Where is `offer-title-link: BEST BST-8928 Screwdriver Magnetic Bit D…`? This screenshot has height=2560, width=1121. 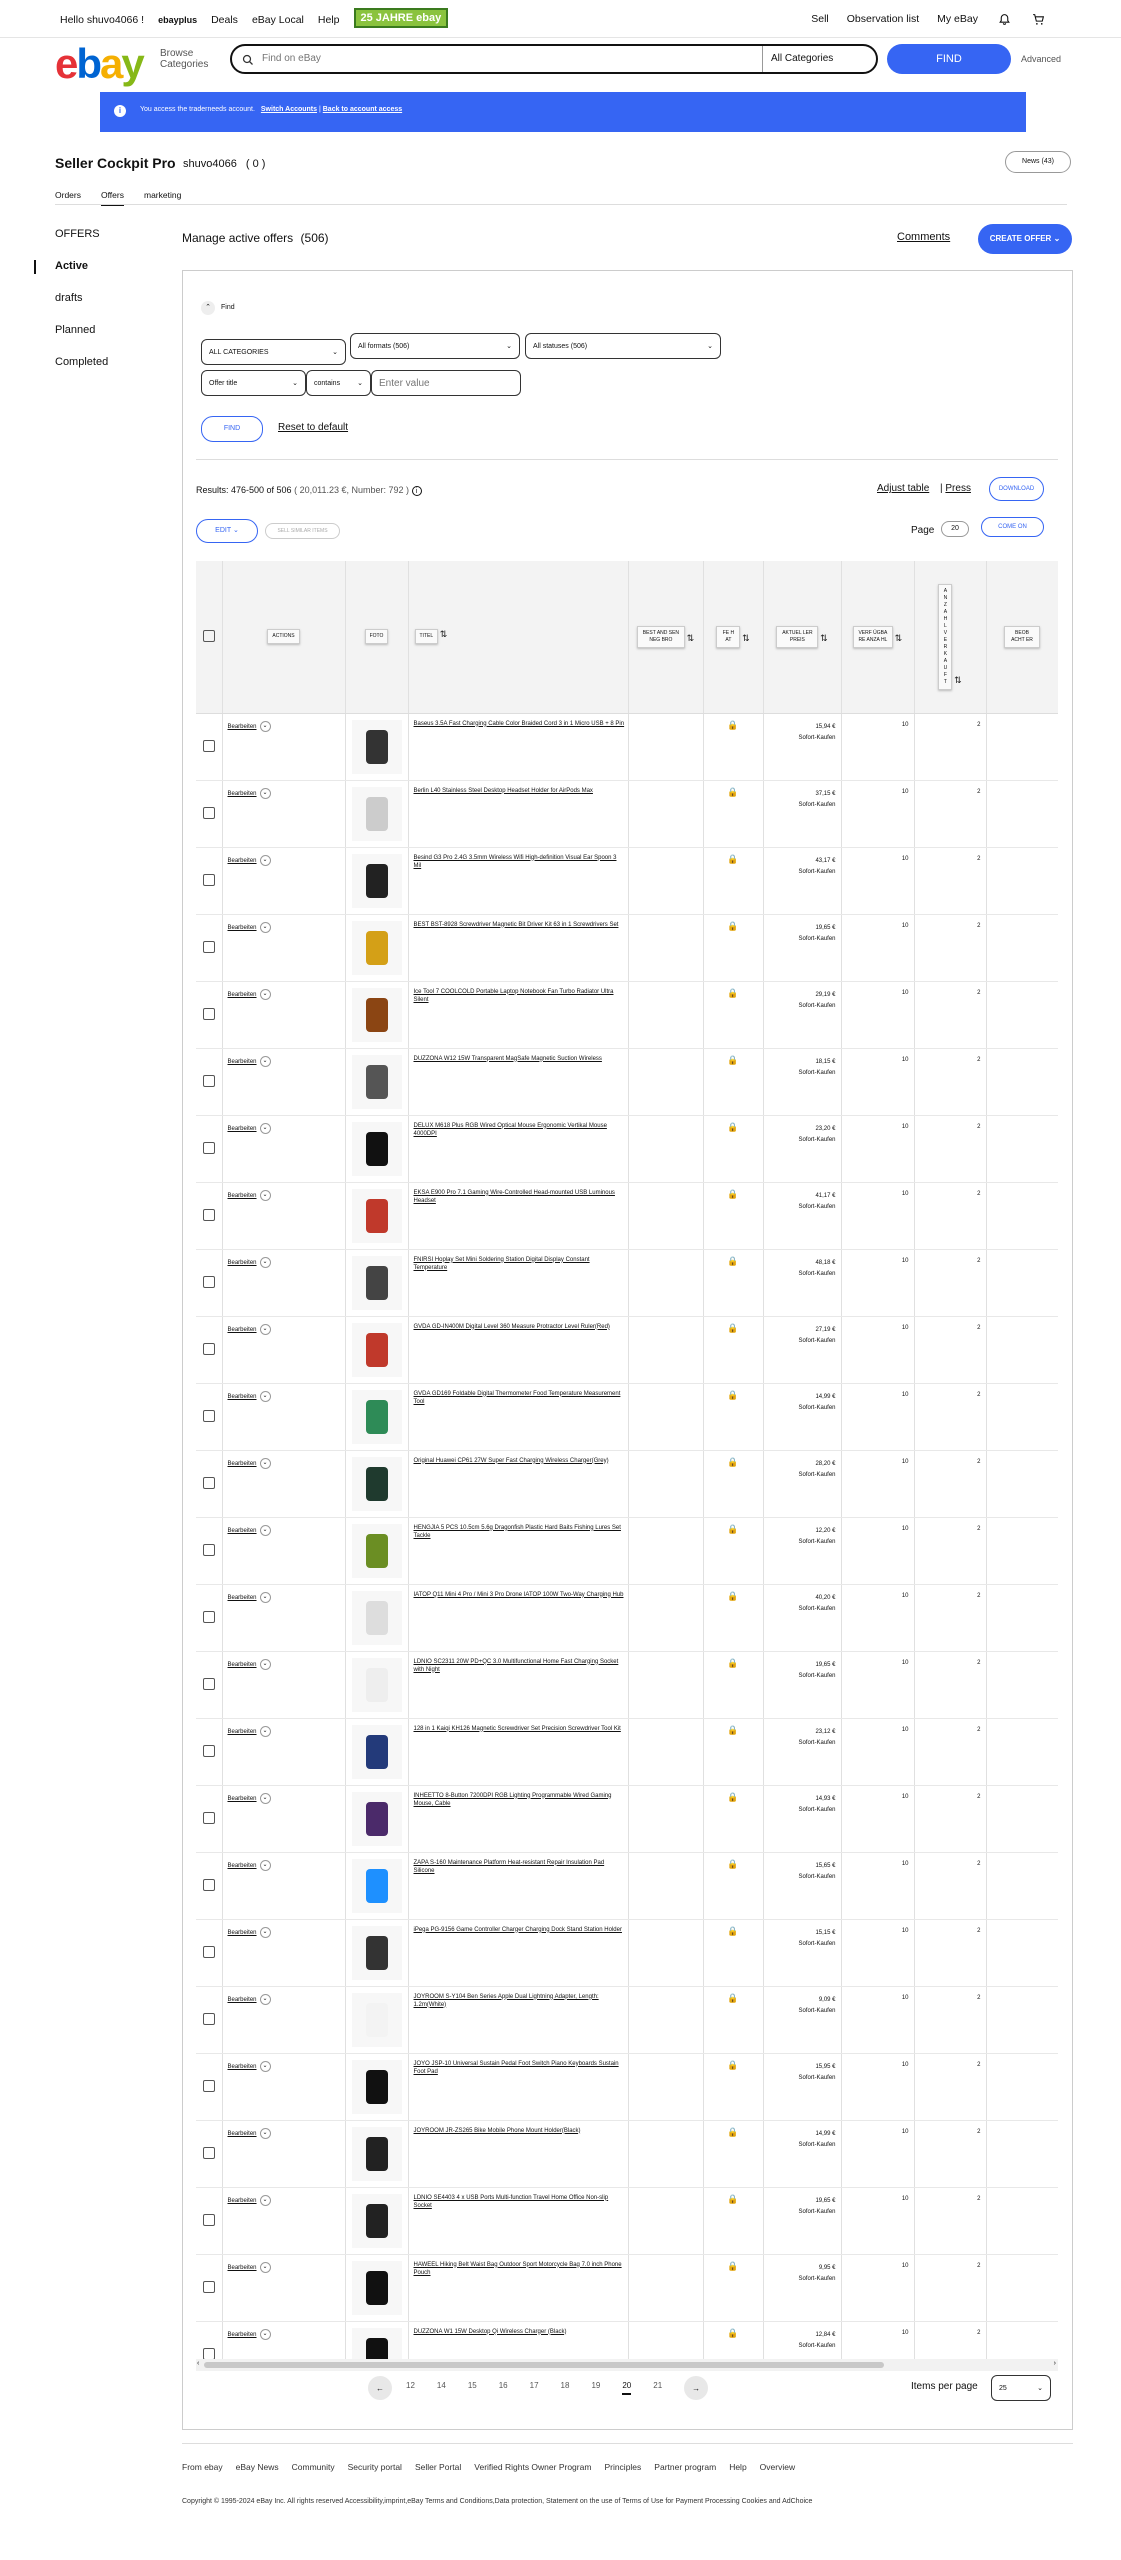
offer-title-link: BEST BST-8928 Screwdriver Magnetic Bit D… is located at coordinates (518, 922).